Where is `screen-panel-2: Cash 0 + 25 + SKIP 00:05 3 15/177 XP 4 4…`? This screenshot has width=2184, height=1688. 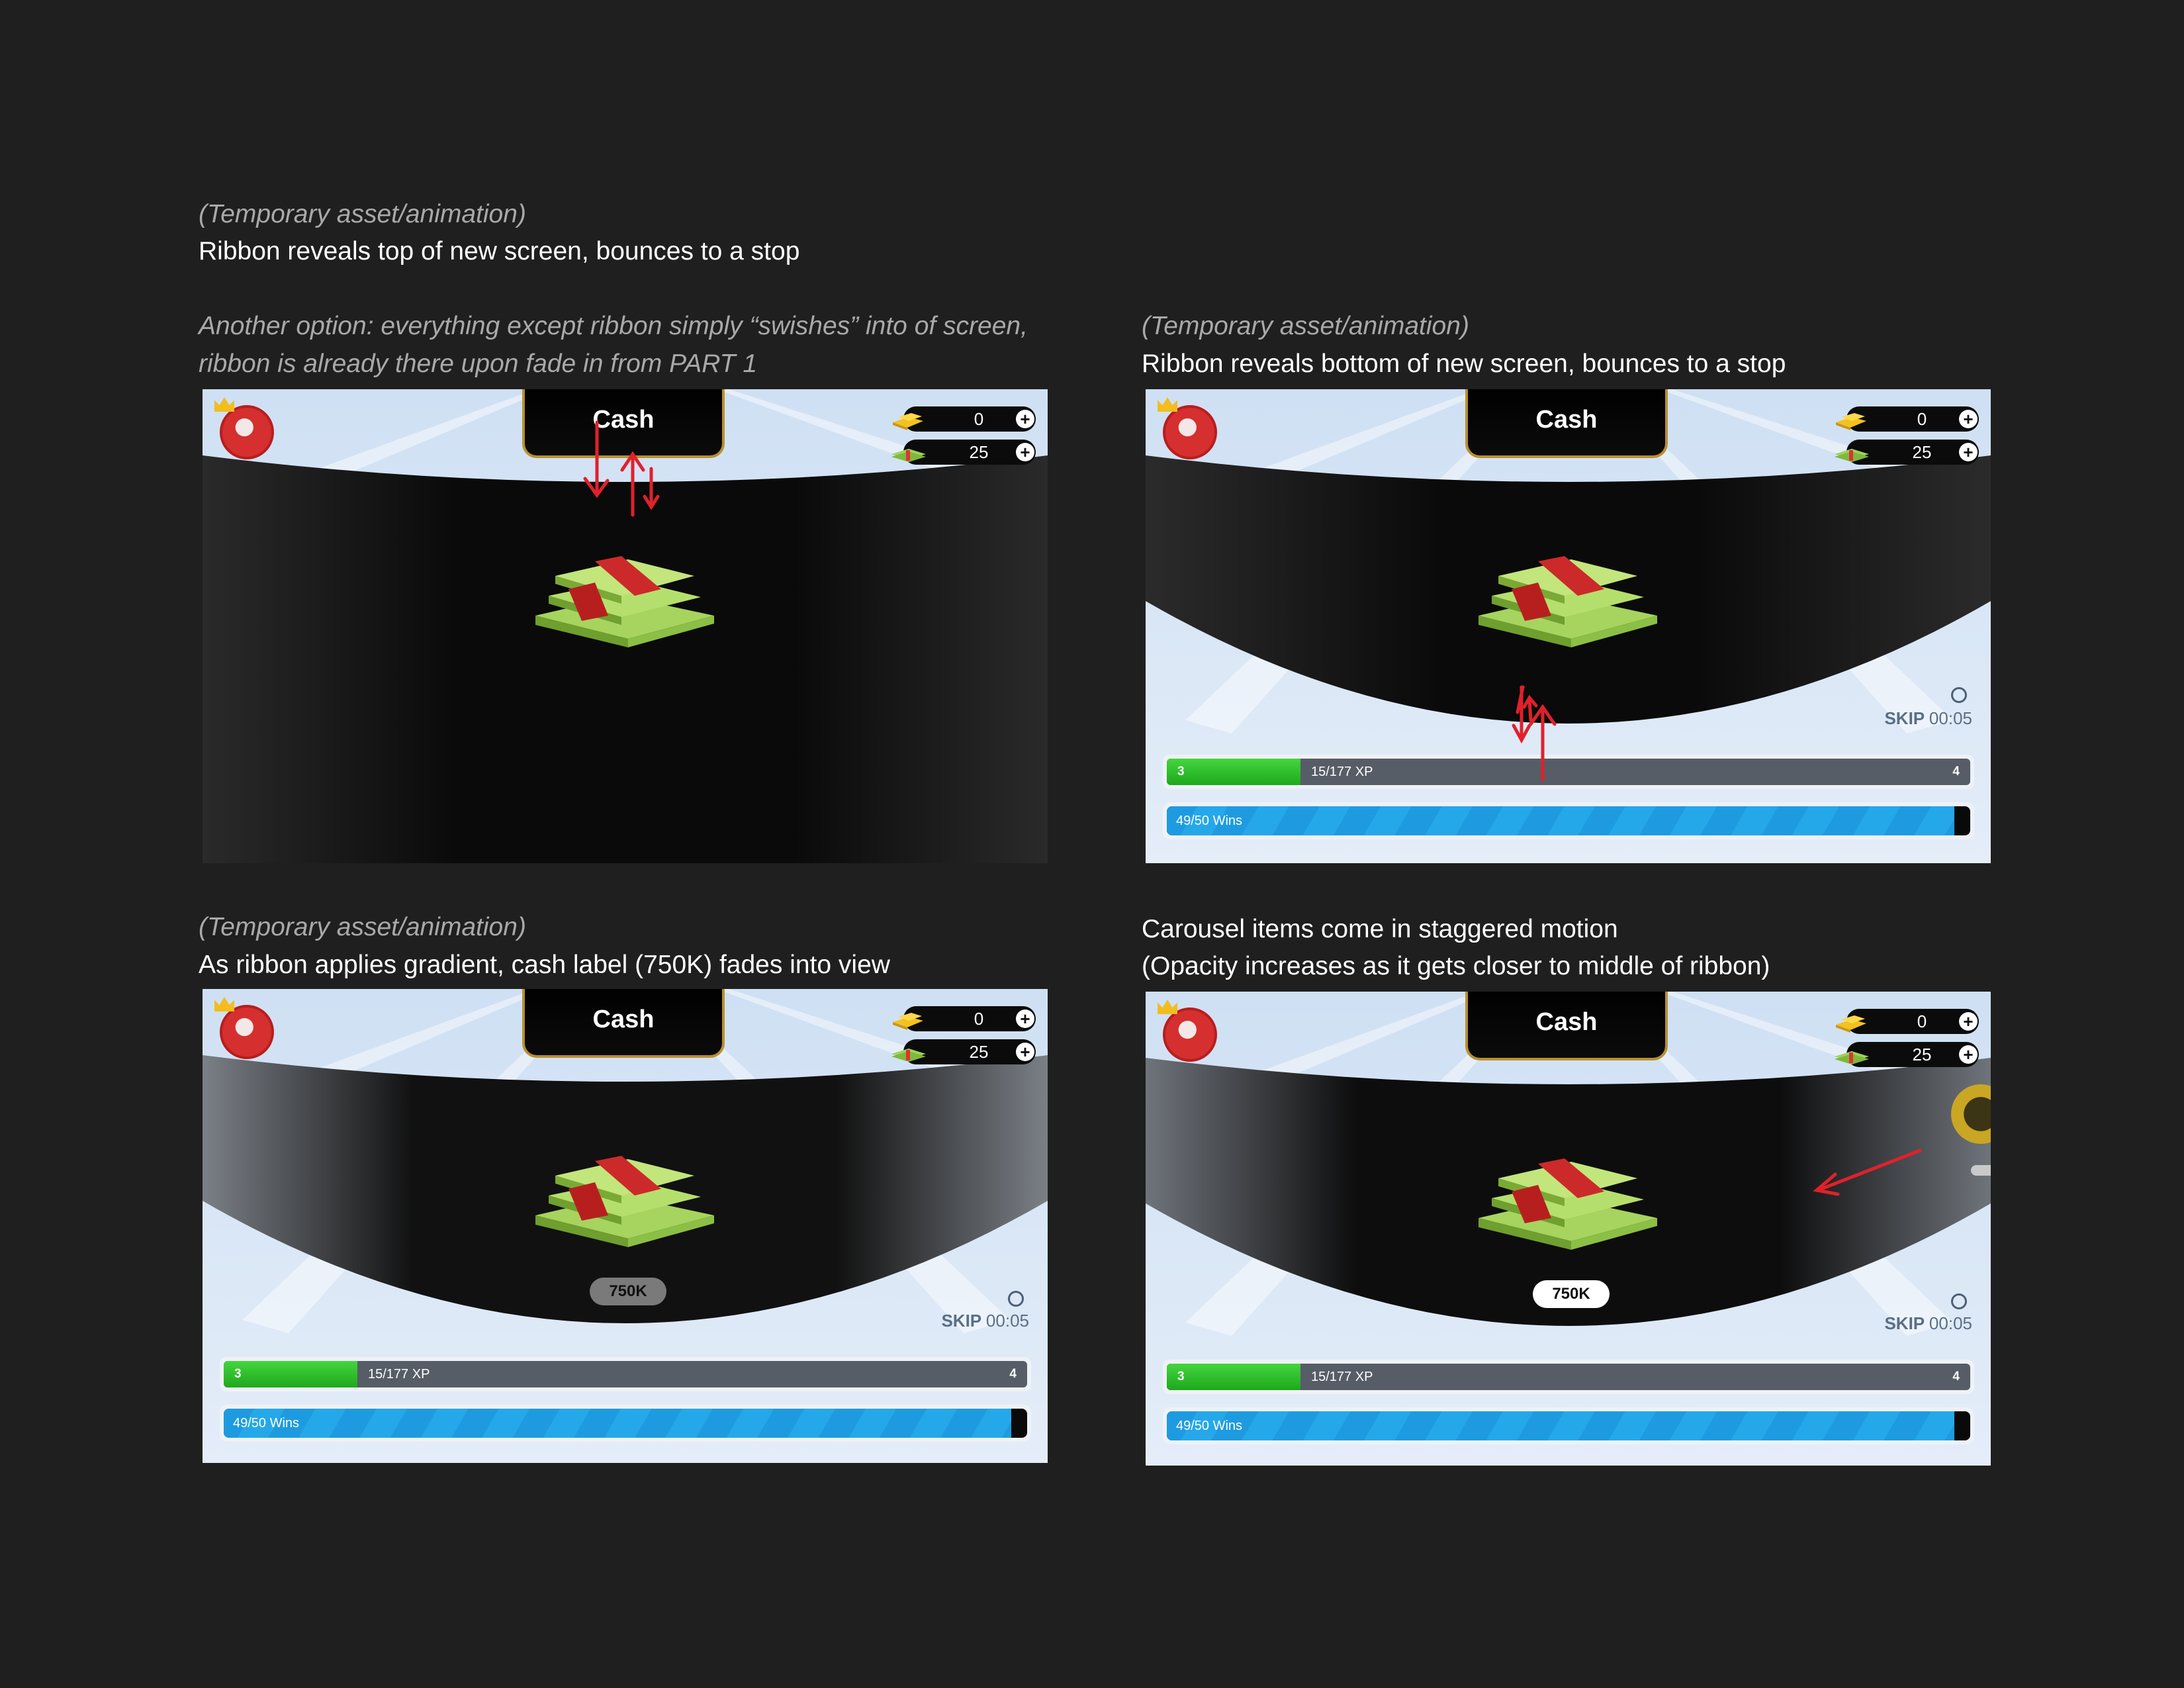 screen-panel-2: Cash 0 + 25 + SKIP 00:05 3 15/177 XP 4 4… is located at coordinates (1568, 626).